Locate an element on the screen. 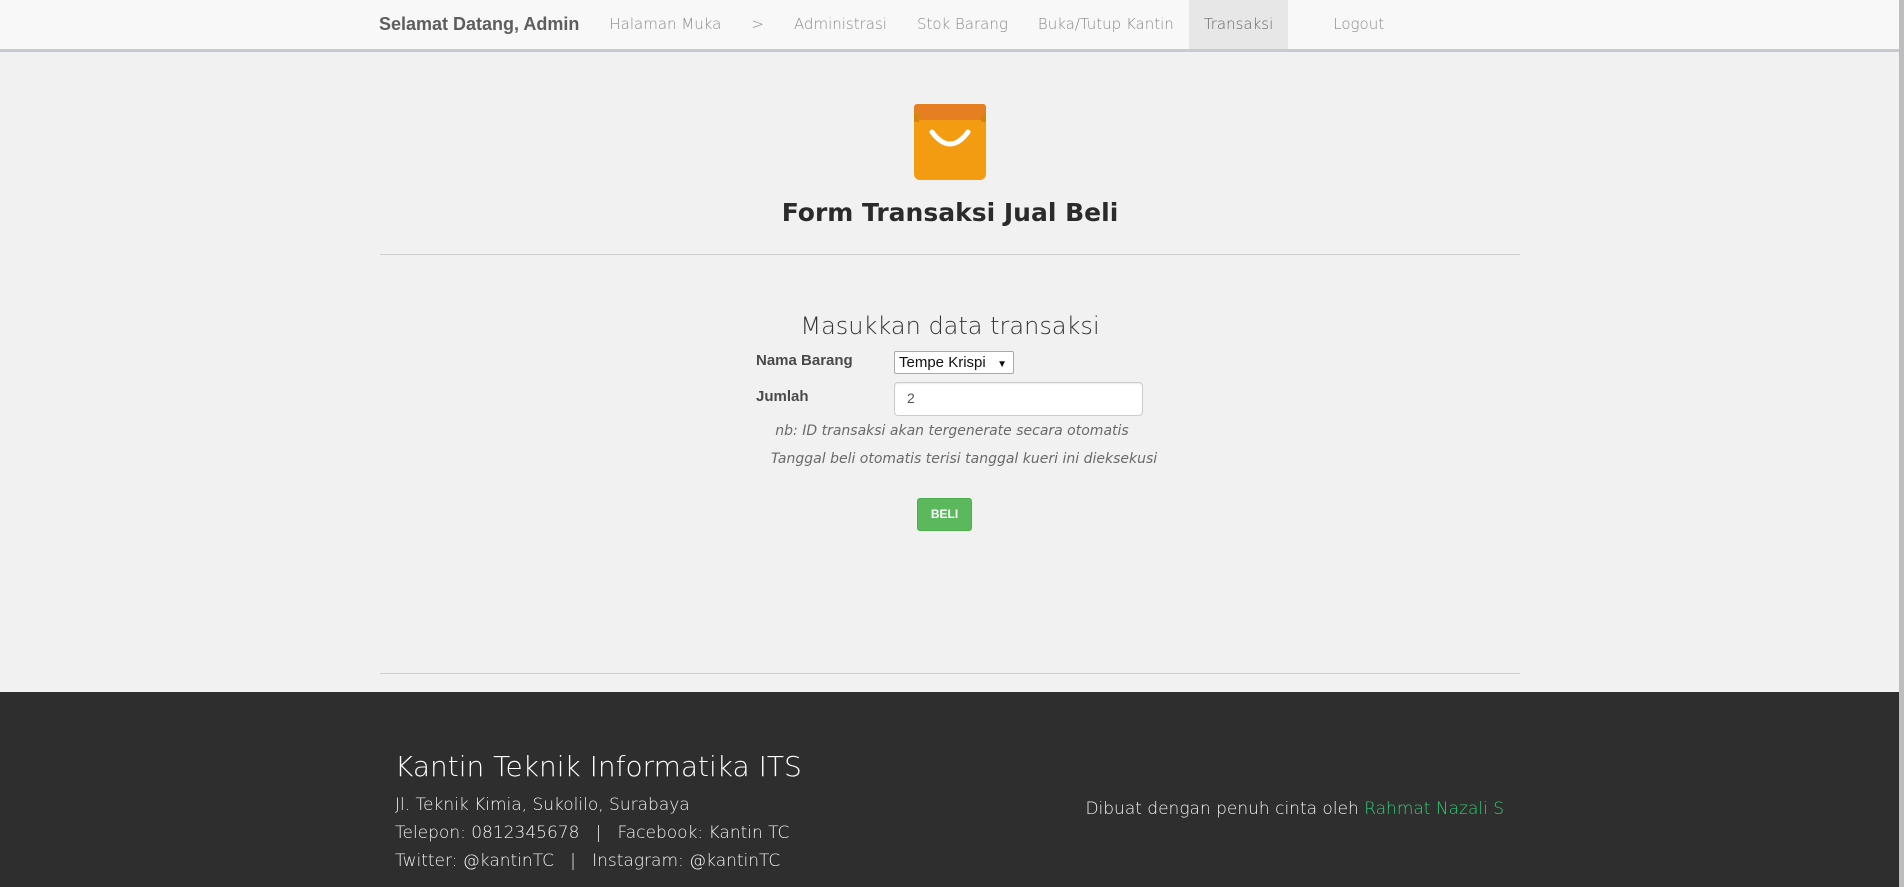 This screenshot has height=887, width=1904. nav-item-buka-tutup-kantin: Buka/Tutup Kantin is located at coordinates (1106, 24).